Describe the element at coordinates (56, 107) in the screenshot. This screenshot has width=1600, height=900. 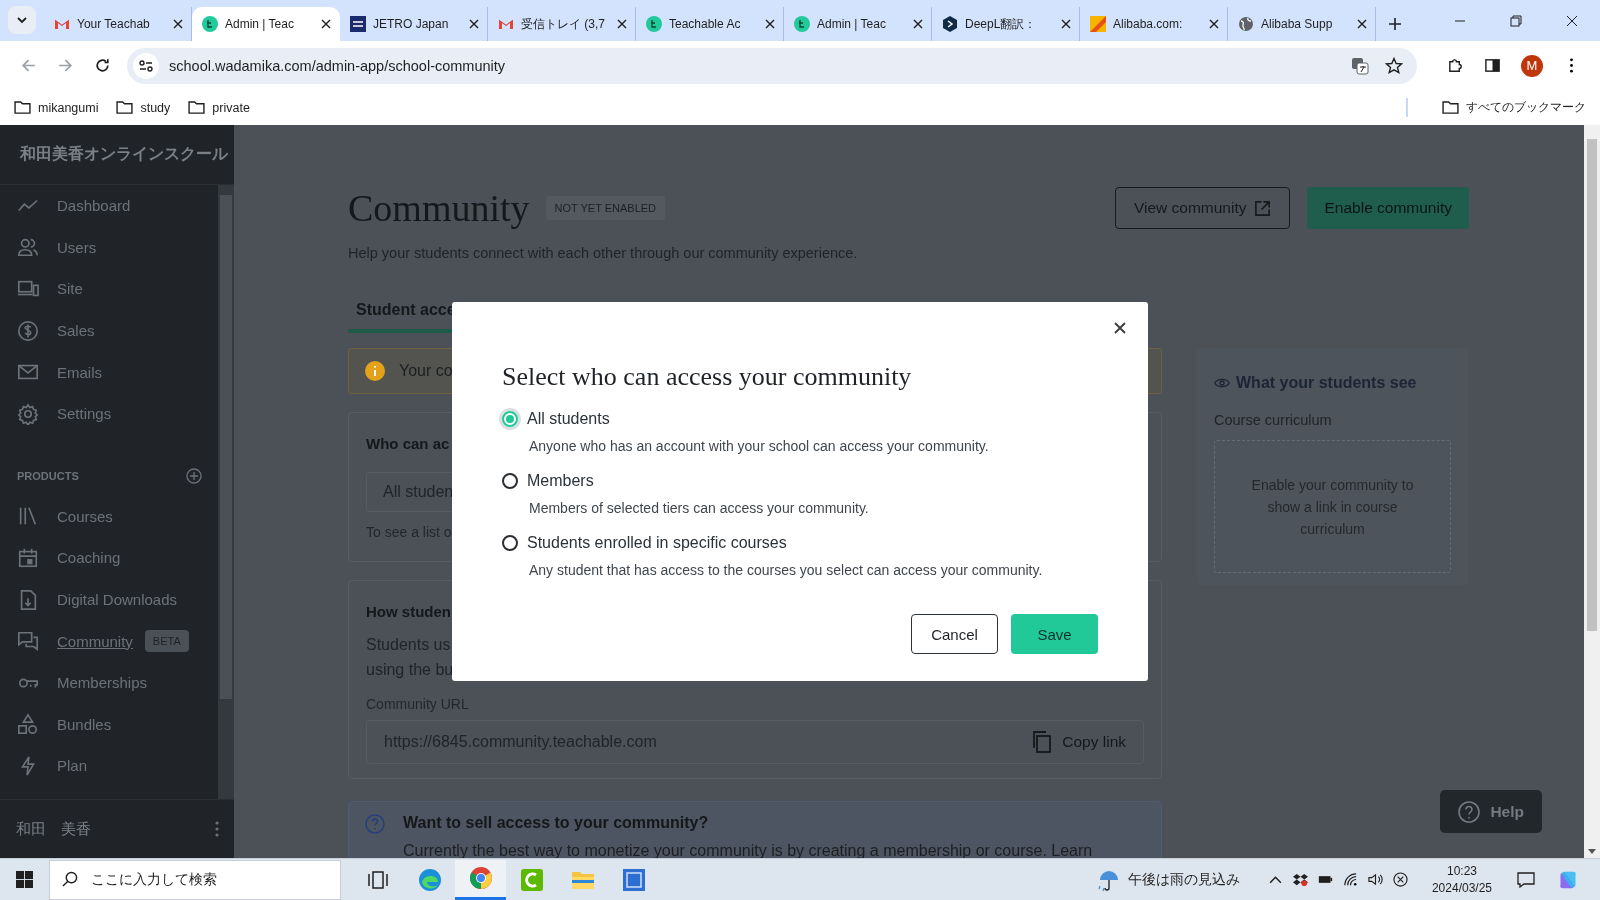
I see `bookmark-folder: mikangumi` at that location.